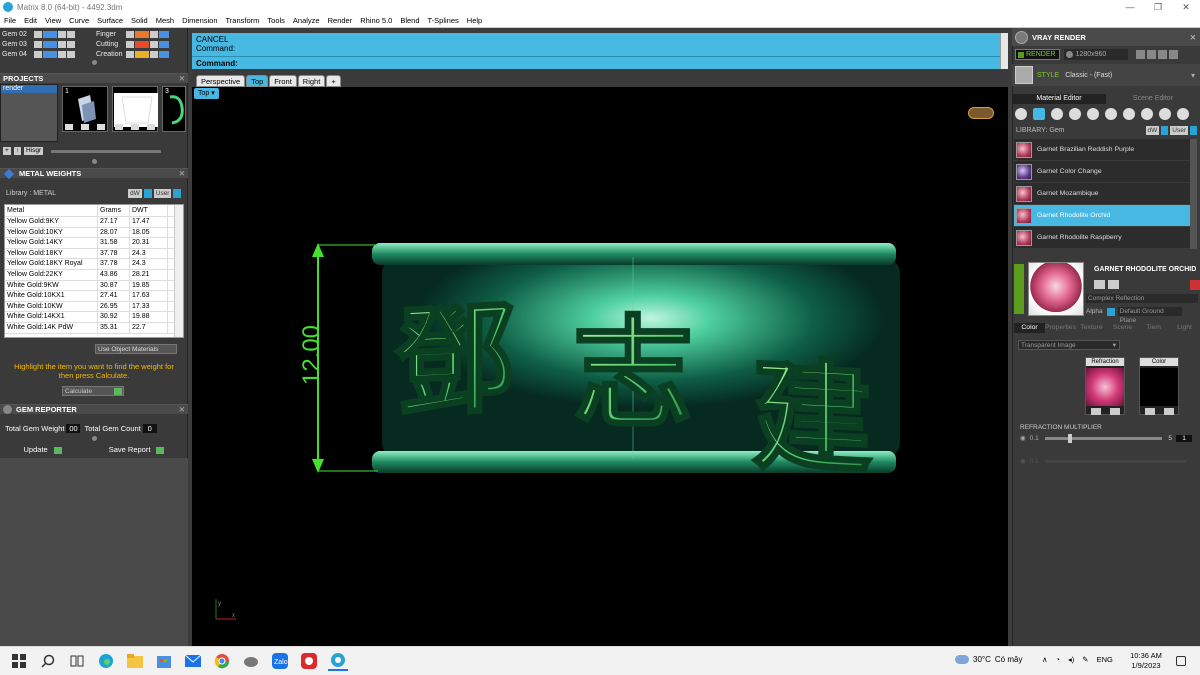 The image size is (1200, 675). Describe the element at coordinates (1149, 315) in the screenshot. I see `ground-plane-dropdown: Default Ground Plane` at that location.